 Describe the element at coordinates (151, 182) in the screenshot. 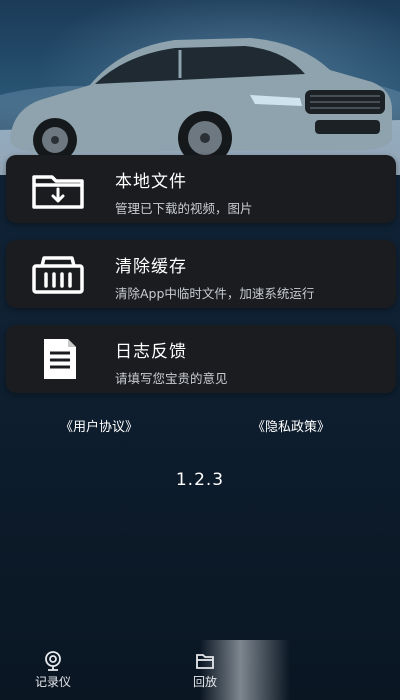

I see `menu-item-title: 本地文件` at that location.